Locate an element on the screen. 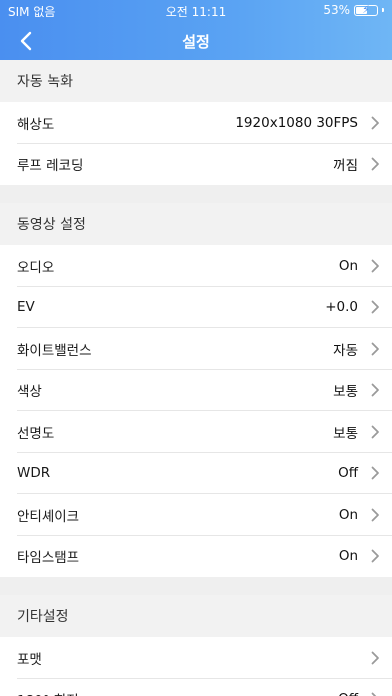 This screenshot has width=392, height=696. section-header: 자동 녹화 is located at coordinates (196, 81).